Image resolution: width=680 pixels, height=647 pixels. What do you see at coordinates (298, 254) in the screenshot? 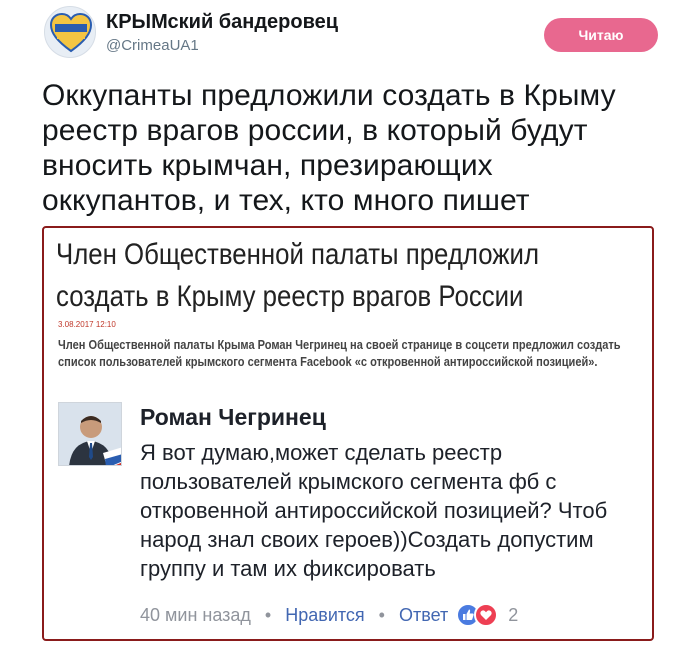
I see `article-title-line: Член Общественной палаты предложил` at bounding box center [298, 254].